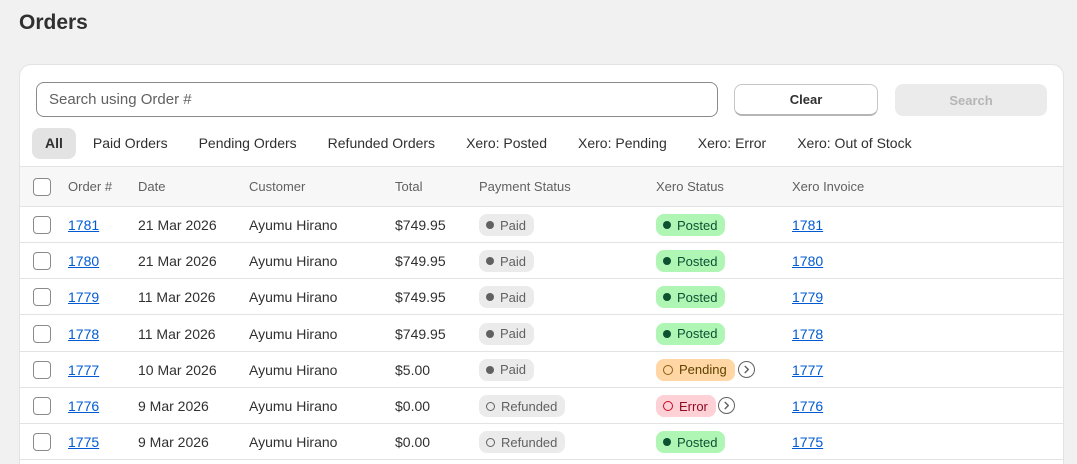 The image size is (1077, 464). Describe the element at coordinates (971, 100) in the screenshot. I see `search-button: Search` at that location.